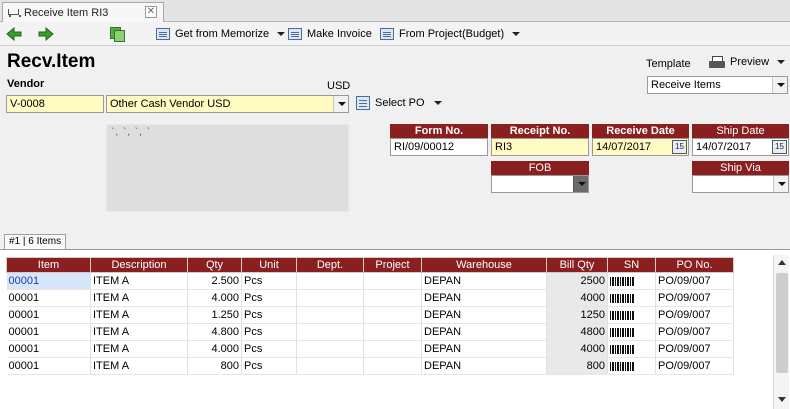 This screenshot has height=409, width=790. I want to click on receive-date-field: 14/07/2017 15, so click(640, 147).